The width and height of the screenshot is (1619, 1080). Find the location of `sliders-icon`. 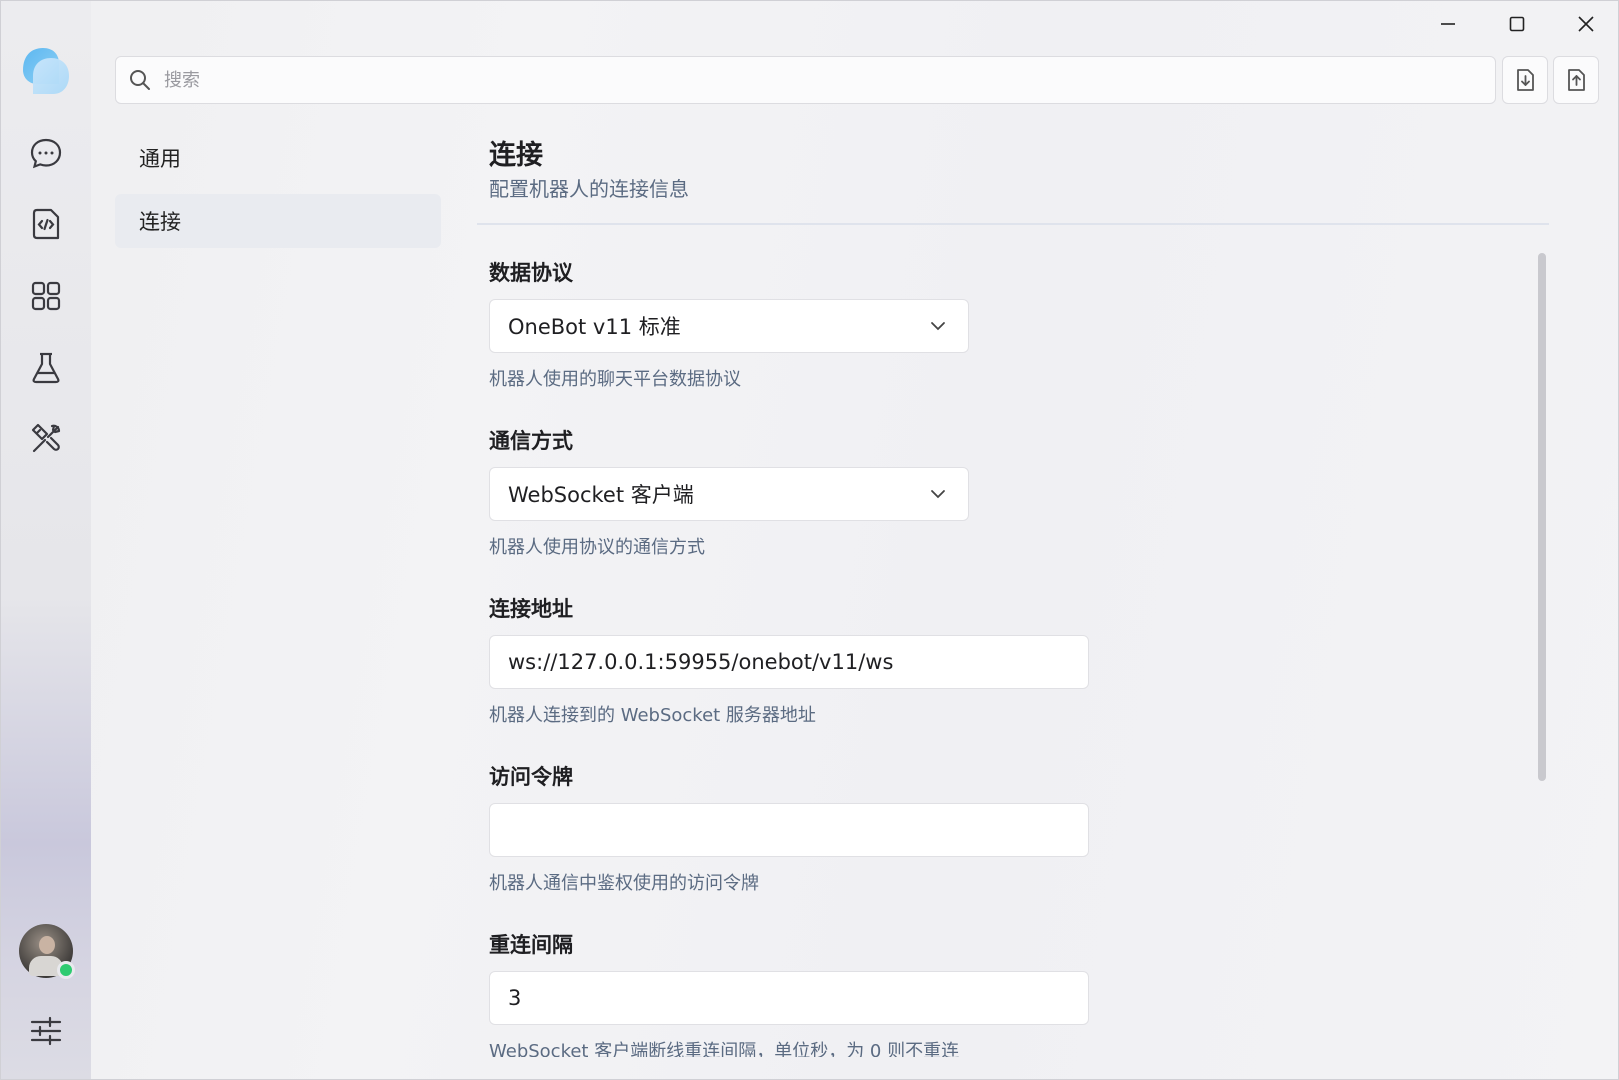

sliders-icon is located at coordinates (46, 1031).